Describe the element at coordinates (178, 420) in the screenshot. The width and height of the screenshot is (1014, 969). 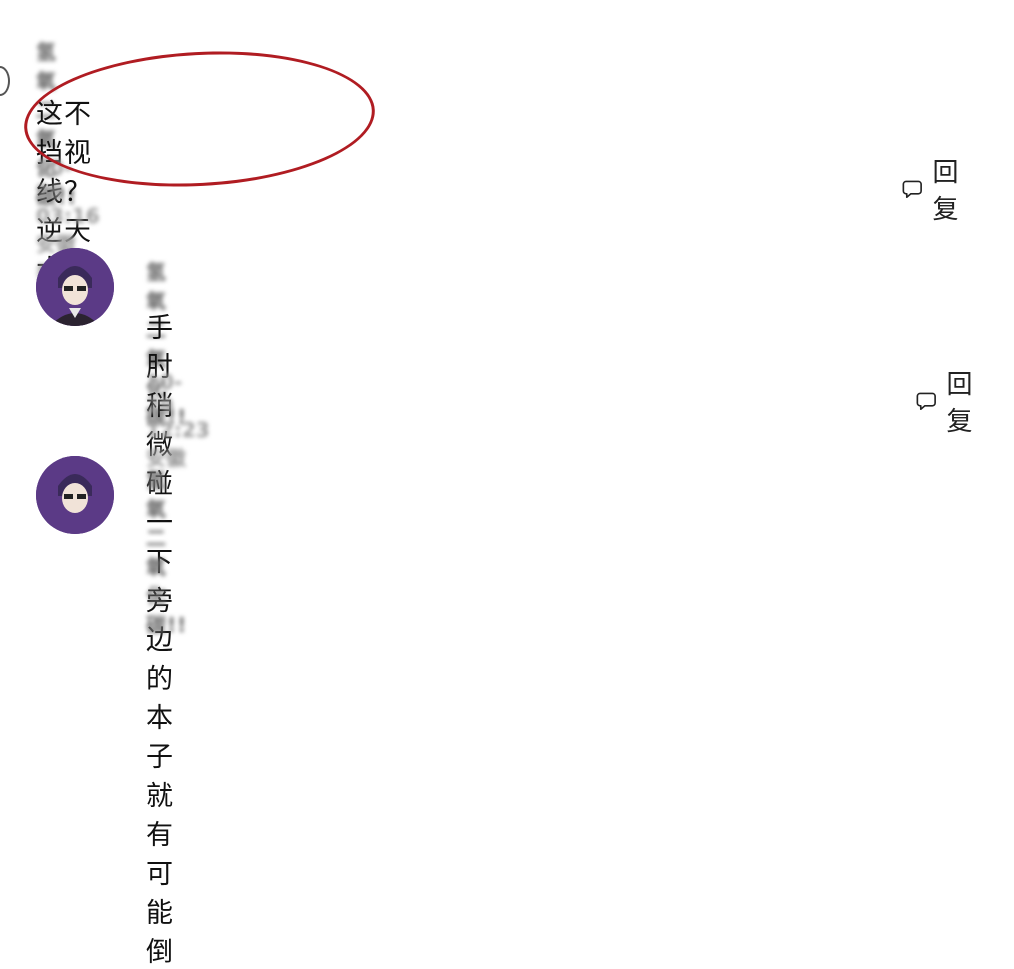
I see `reply-meta: 10-29 12:23 安徽` at that location.